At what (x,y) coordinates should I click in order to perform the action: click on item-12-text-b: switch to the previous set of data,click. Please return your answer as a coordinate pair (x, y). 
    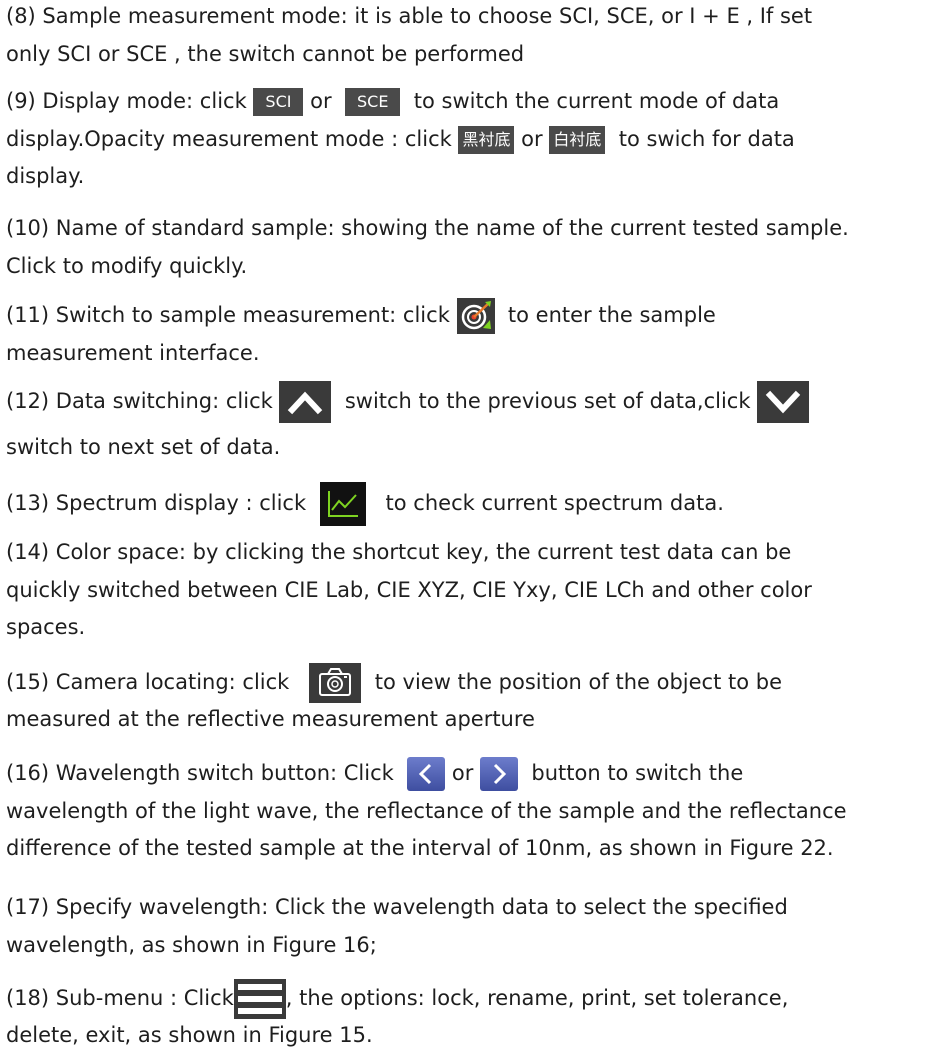
    Looking at the image, I should click on (547, 401).